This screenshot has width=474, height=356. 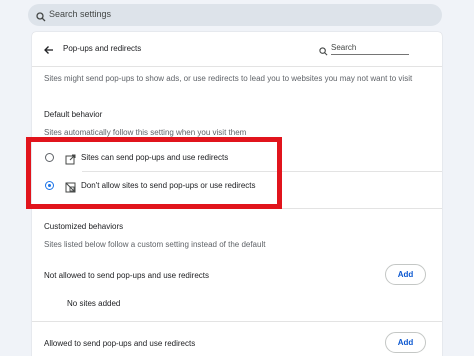 I want to click on customized-heading: Customized behaviors, so click(x=84, y=226).